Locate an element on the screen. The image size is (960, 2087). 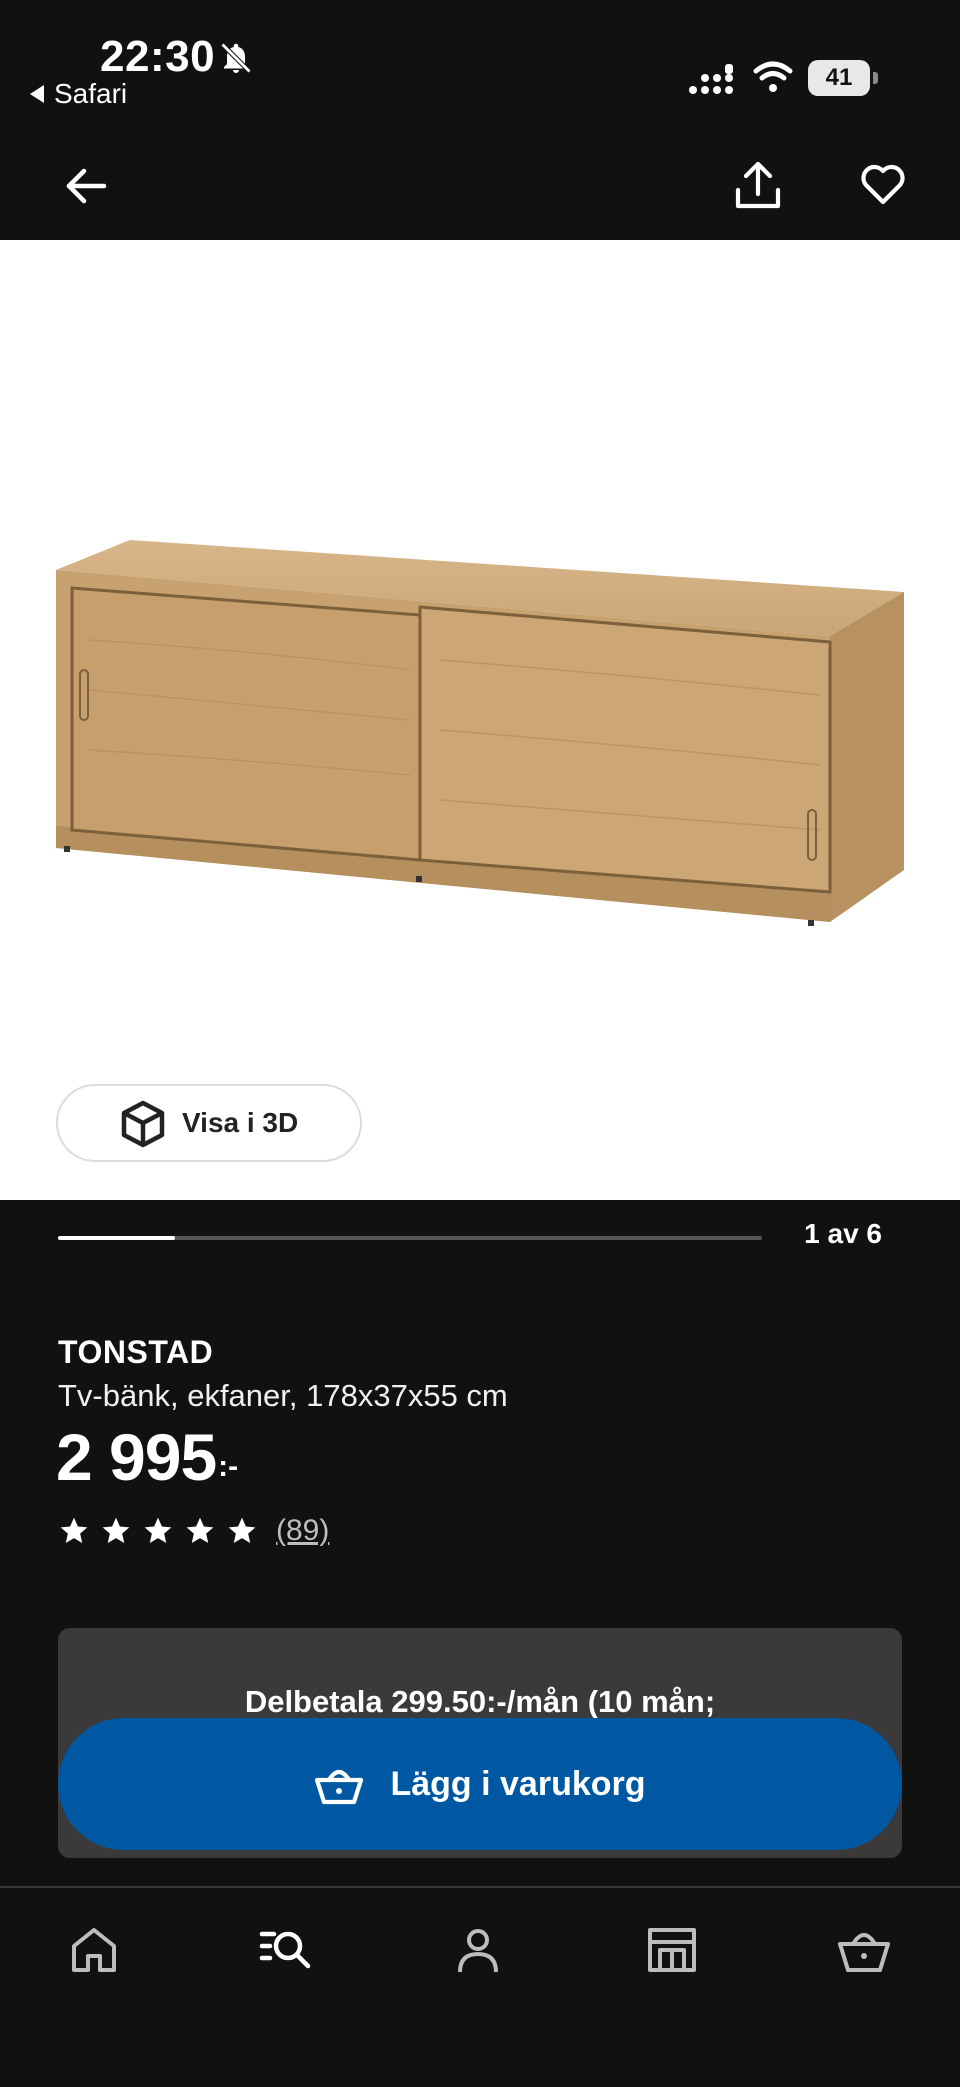
add-to-cart-label: Lägg i varukorg is located at coordinates (518, 1783).